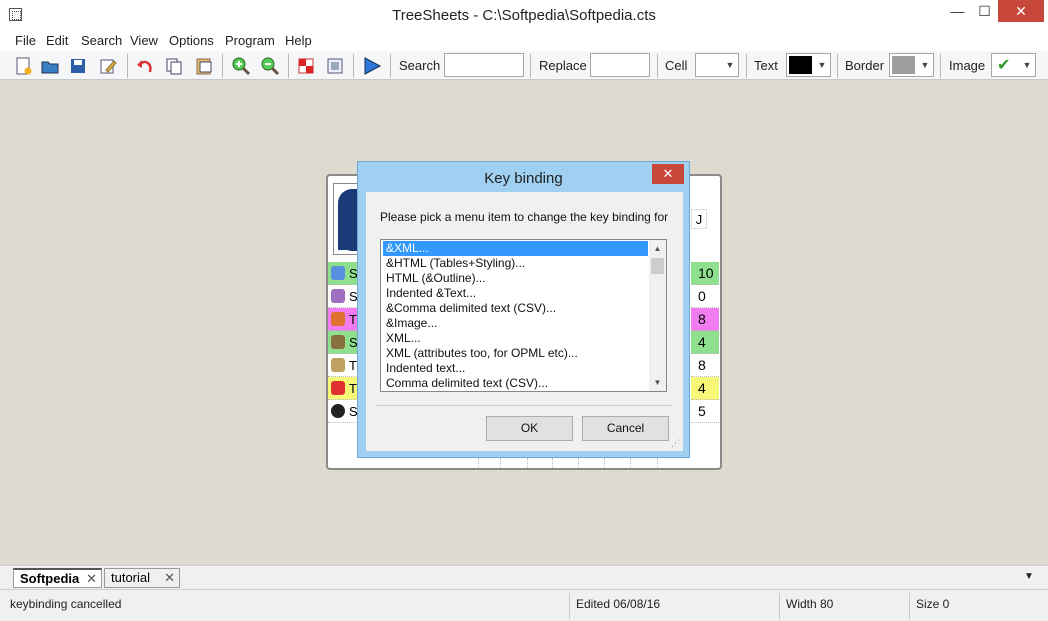 This screenshot has width=1048, height=621. Describe the element at coordinates (338, 319) in the screenshot. I see `home-icon` at that location.